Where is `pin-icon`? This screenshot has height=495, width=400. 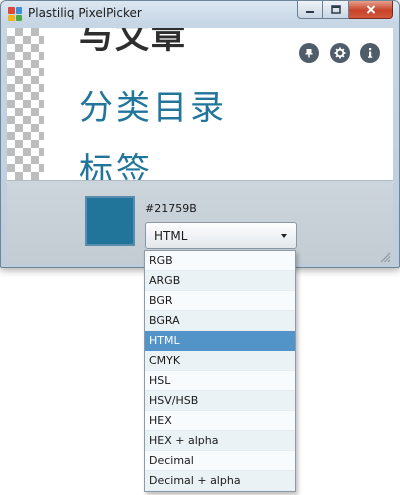 pin-icon is located at coordinates (309, 53).